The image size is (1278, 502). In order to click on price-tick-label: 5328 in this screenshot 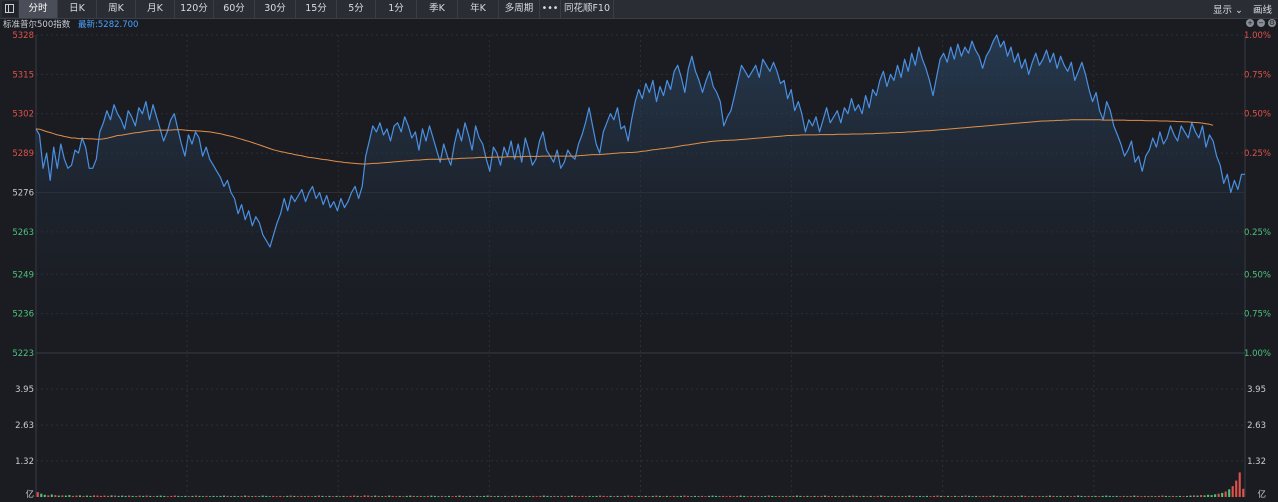, I will do `click(23, 36)`.